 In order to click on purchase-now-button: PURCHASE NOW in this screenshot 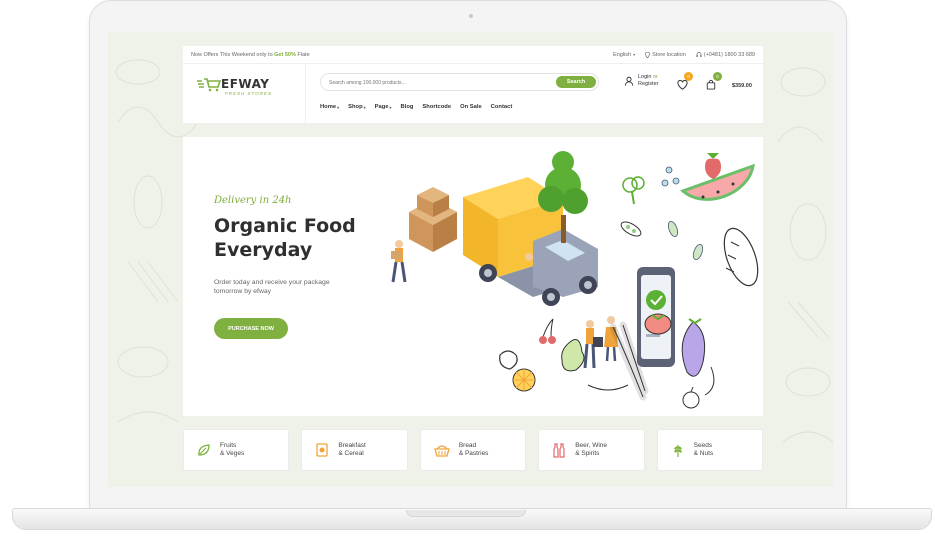, I will do `click(251, 328)`.